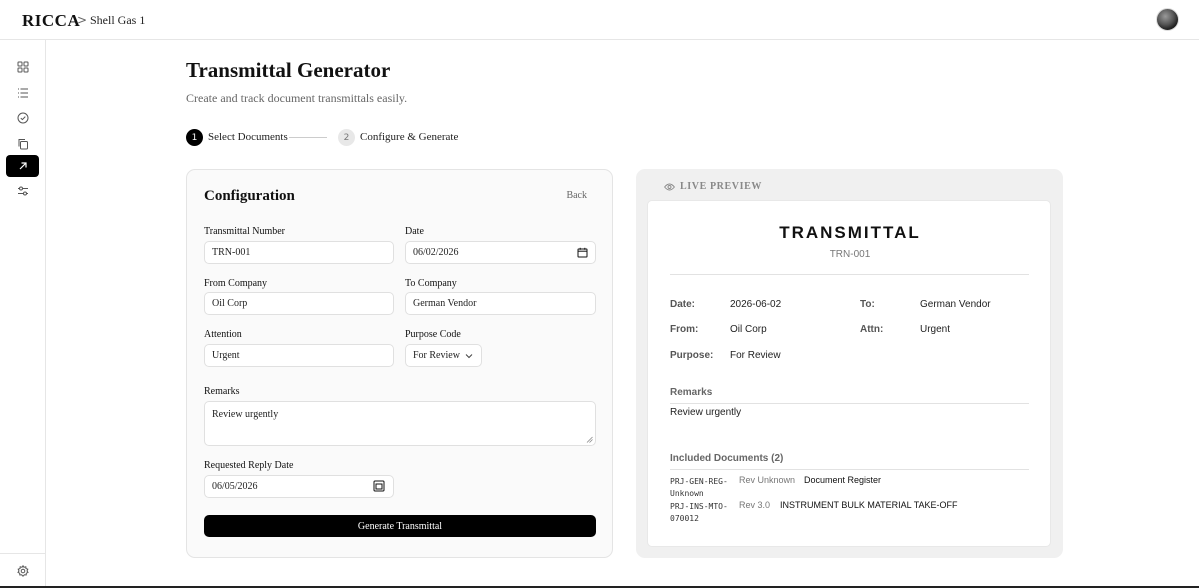  I want to click on remarks-label: Remarks, so click(222, 391).